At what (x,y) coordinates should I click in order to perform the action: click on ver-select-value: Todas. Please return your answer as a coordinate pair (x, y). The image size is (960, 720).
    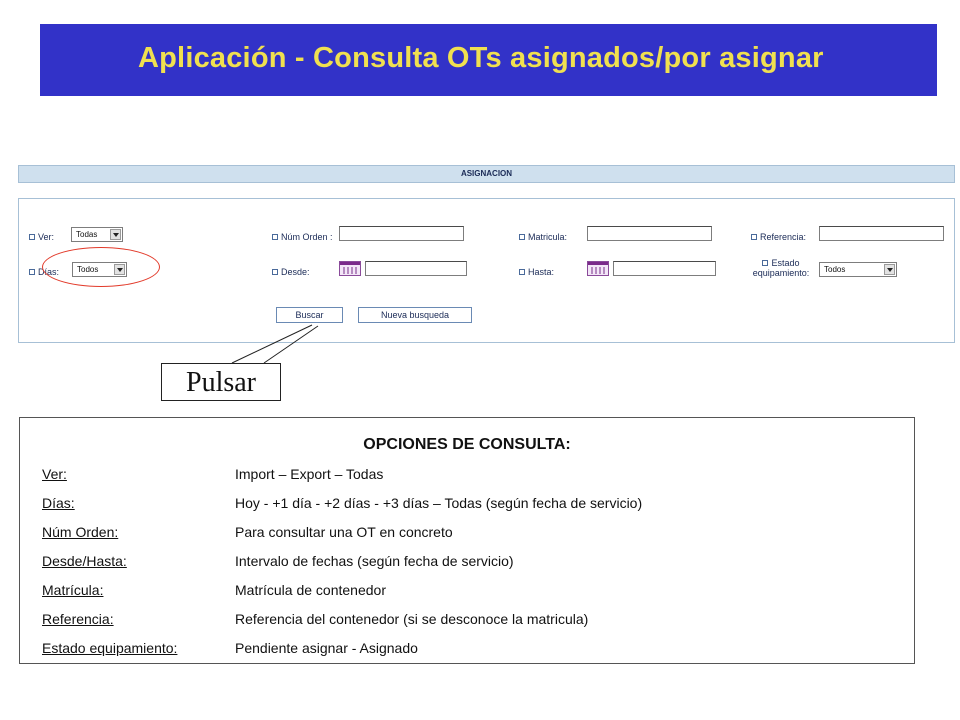
    Looking at the image, I should click on (87, 234).